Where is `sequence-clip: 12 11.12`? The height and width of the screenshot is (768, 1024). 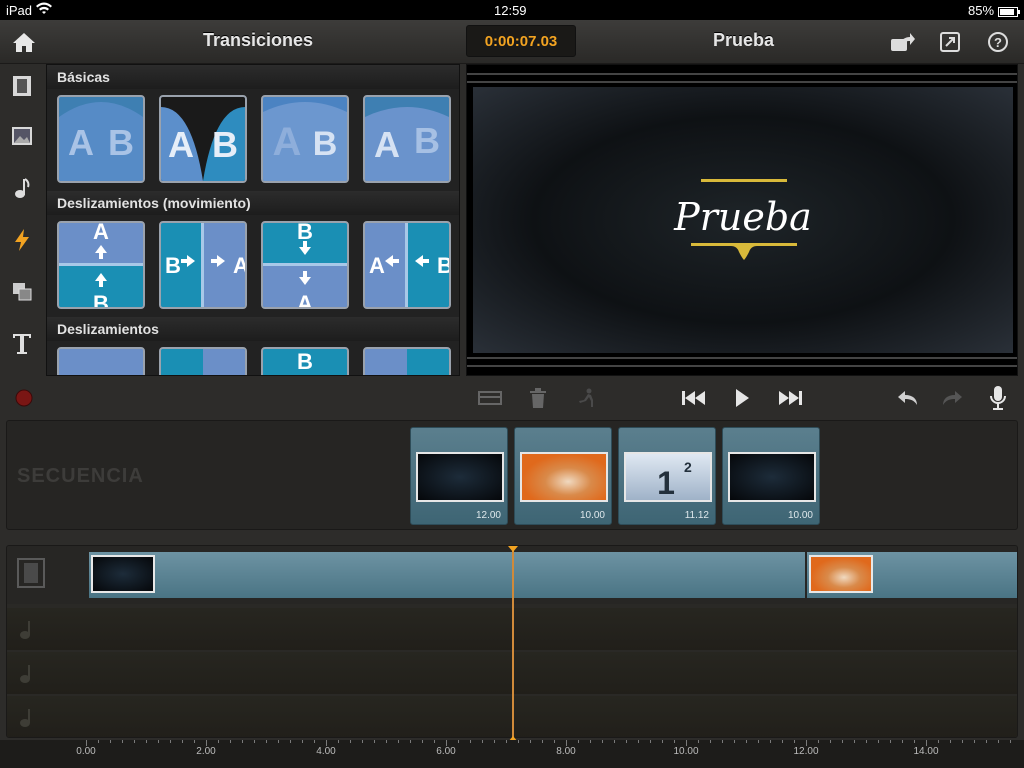
sequence-clip: 12 11.12 is located at coordinates (667, 476).